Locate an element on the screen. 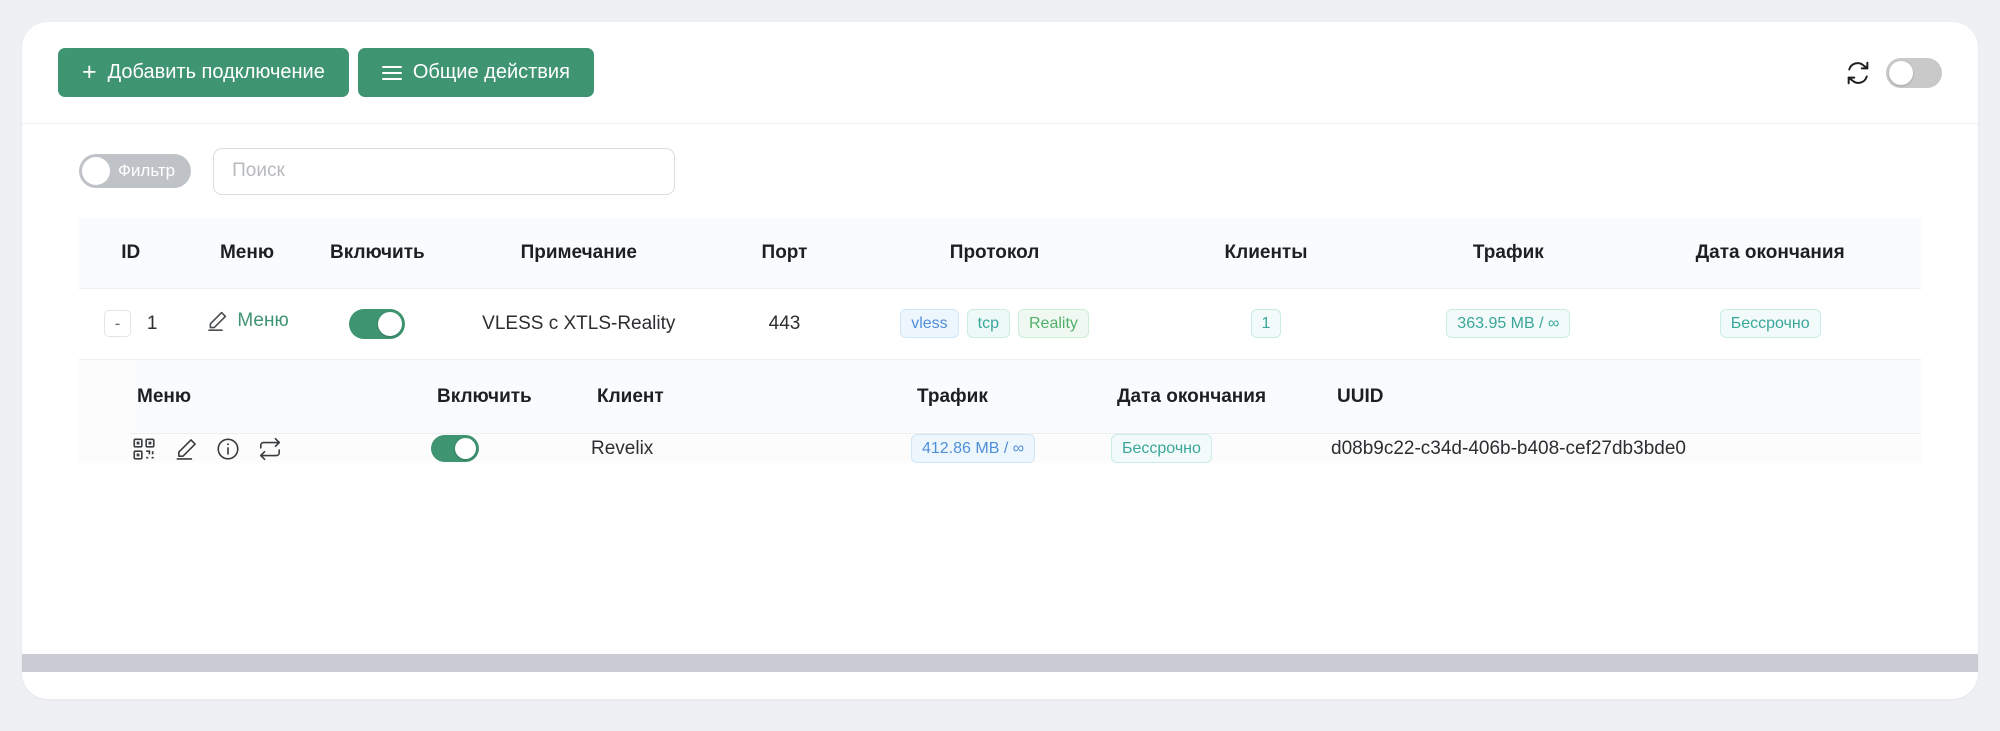  client-enable-toggle-knob is located at coordinates (465, 449).